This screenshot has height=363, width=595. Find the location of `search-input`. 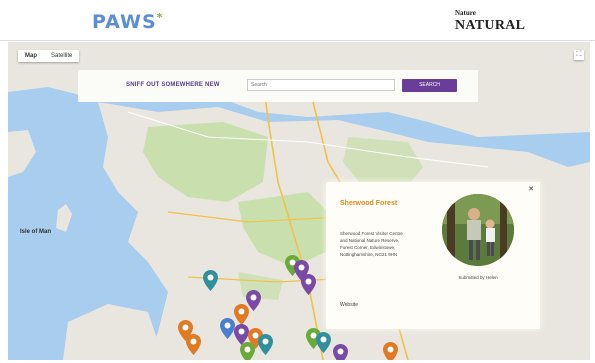

search-input is located at coordinates (321, 85).